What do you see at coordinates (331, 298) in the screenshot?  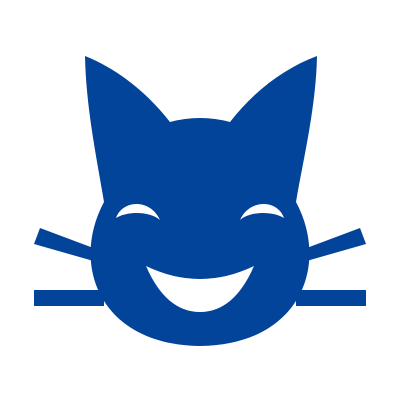 I see `right-whisker-lower` at bounding box center [331, 298].